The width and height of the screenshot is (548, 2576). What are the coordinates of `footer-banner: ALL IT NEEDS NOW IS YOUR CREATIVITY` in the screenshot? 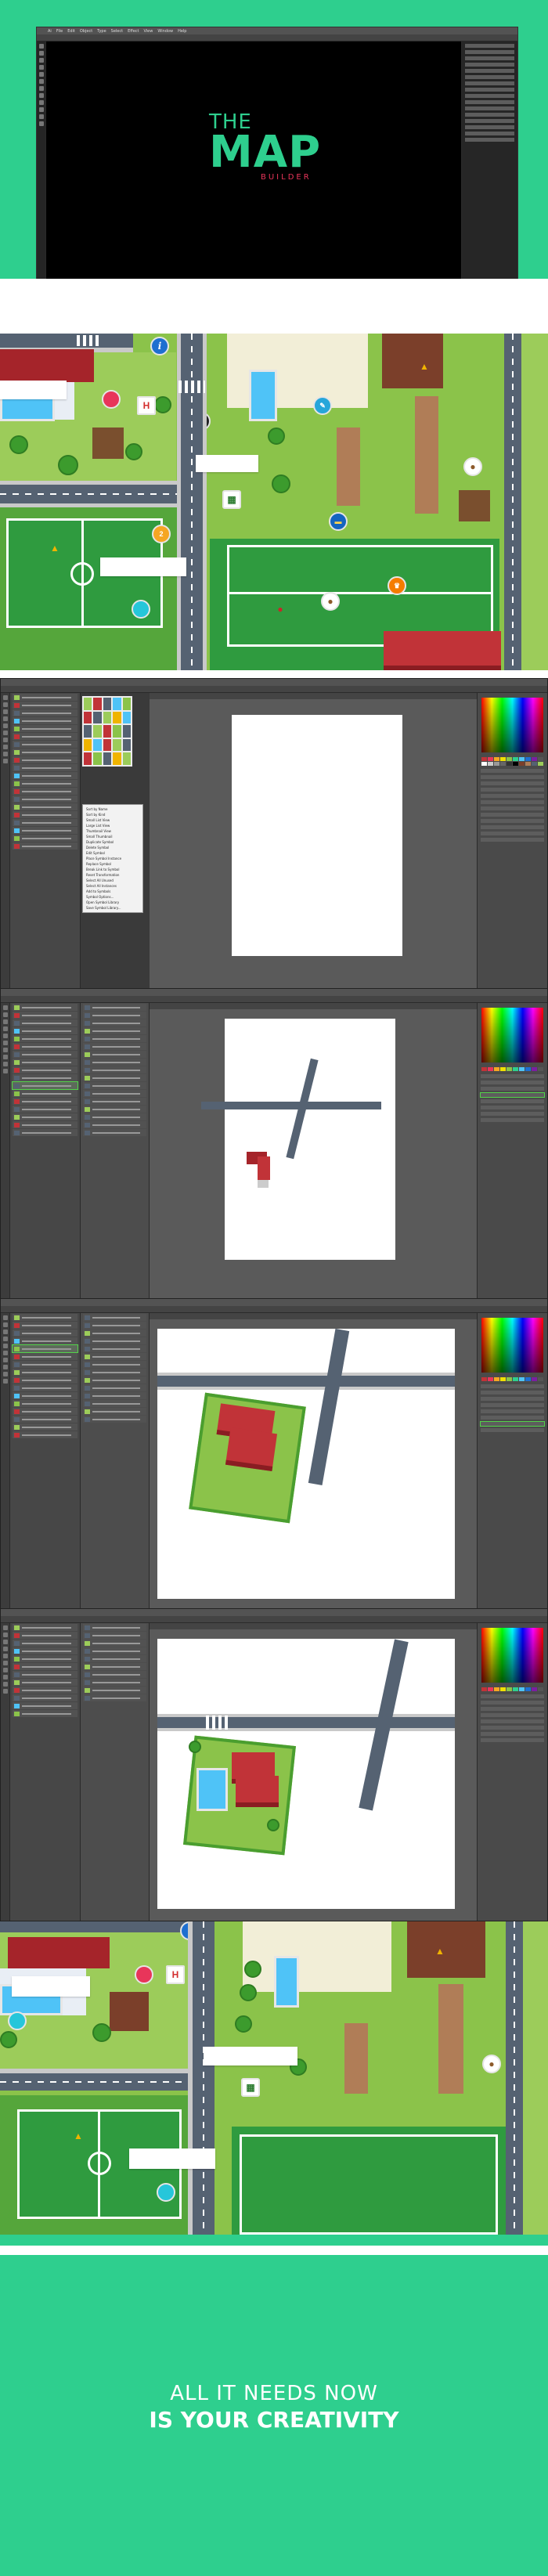 It's located at (274, 2405).